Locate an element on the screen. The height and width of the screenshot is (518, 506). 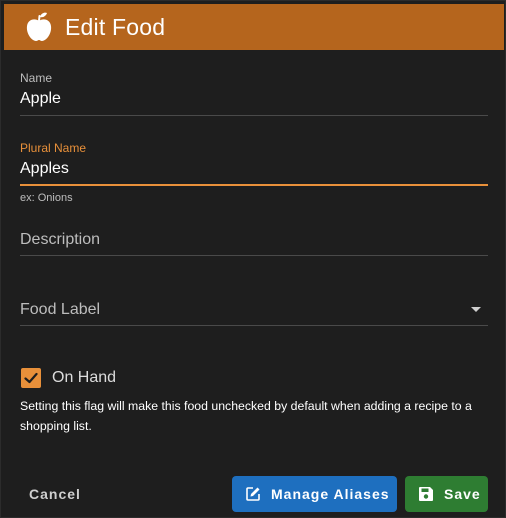
plural-name-field: Plural Name Apples is located at coordinates (254, 164).